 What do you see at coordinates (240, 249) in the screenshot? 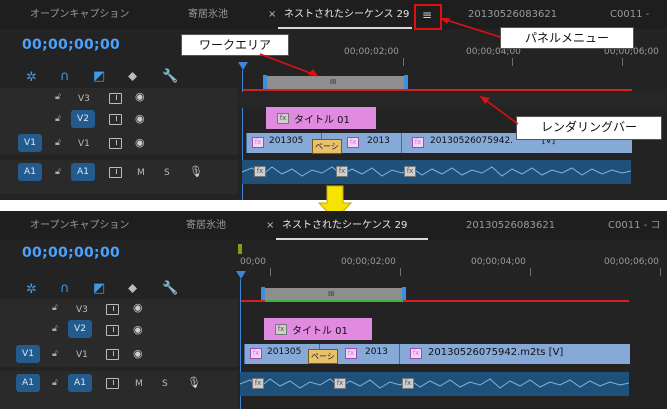
I see `in-point-marker` at bounding box center [240, 249].